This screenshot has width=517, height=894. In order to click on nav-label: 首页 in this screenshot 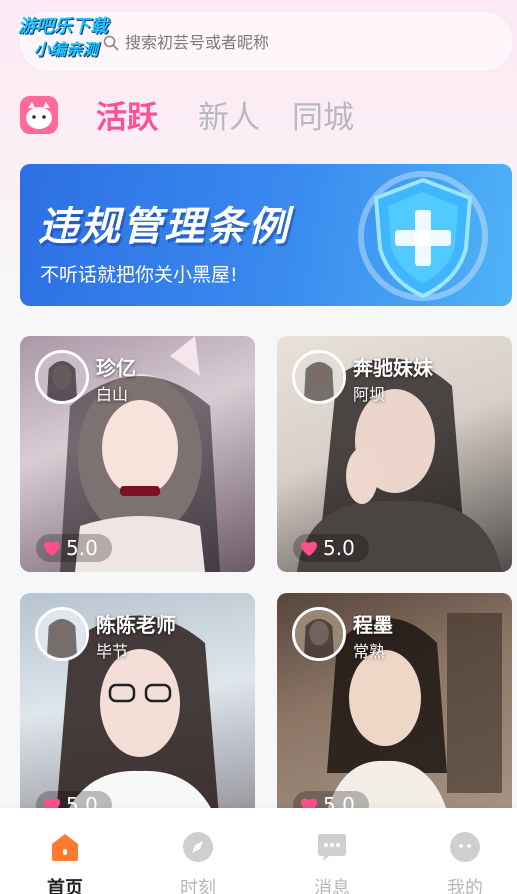, I will do `click(65, 886)`.